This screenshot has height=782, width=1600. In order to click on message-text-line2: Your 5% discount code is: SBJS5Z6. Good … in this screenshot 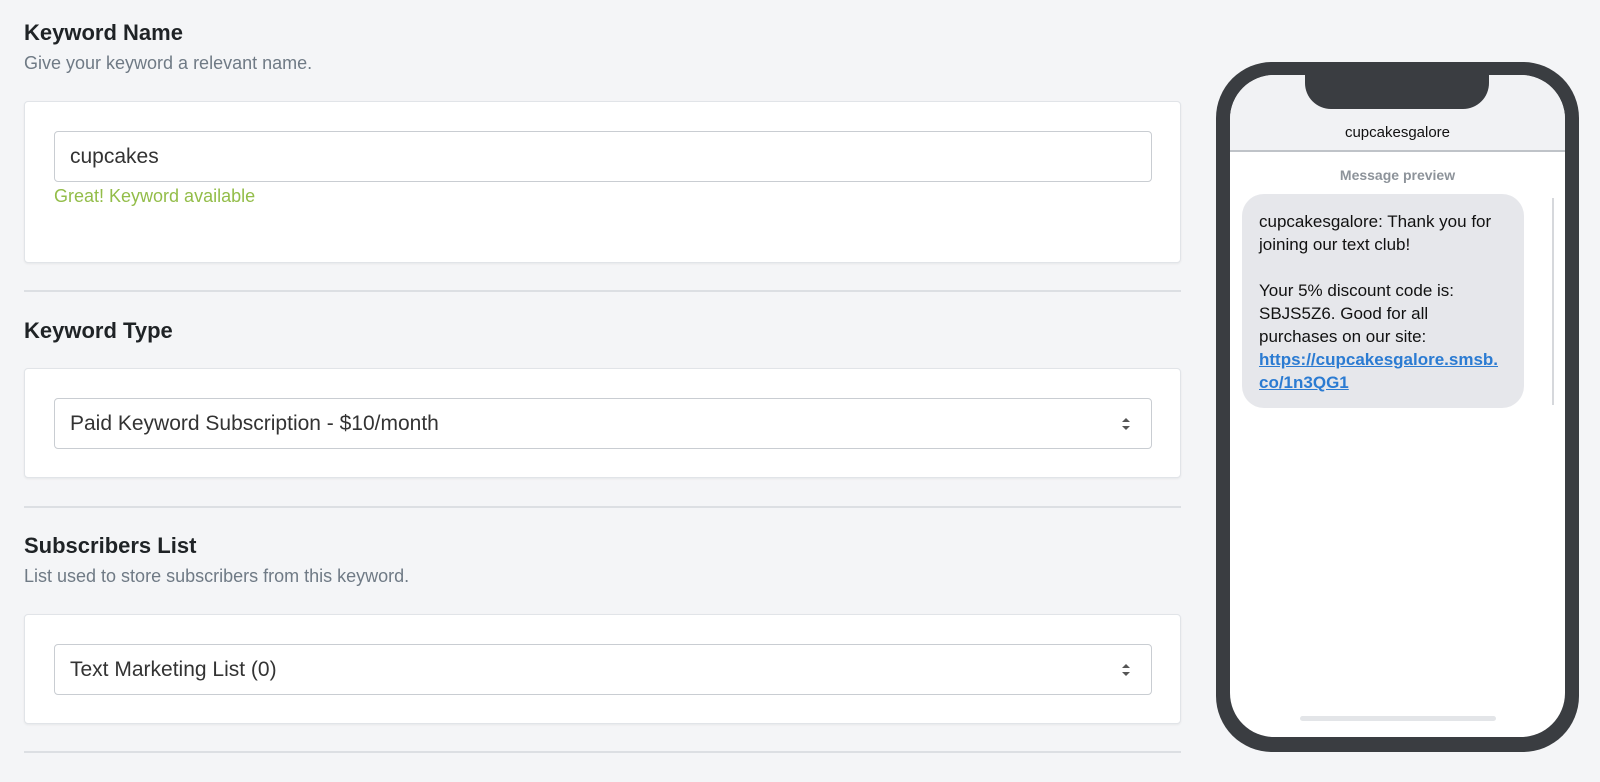, I will do `click(1356, 313)`.